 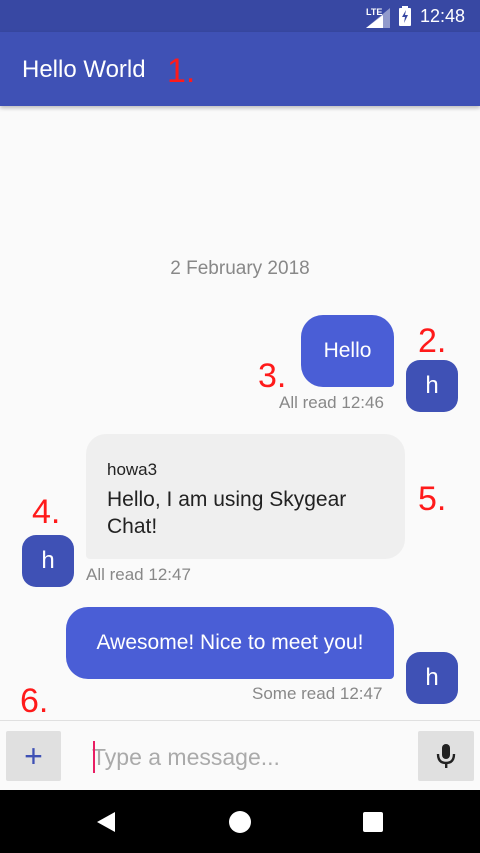 I want to click on home-icon, so click(x=240, y=822).